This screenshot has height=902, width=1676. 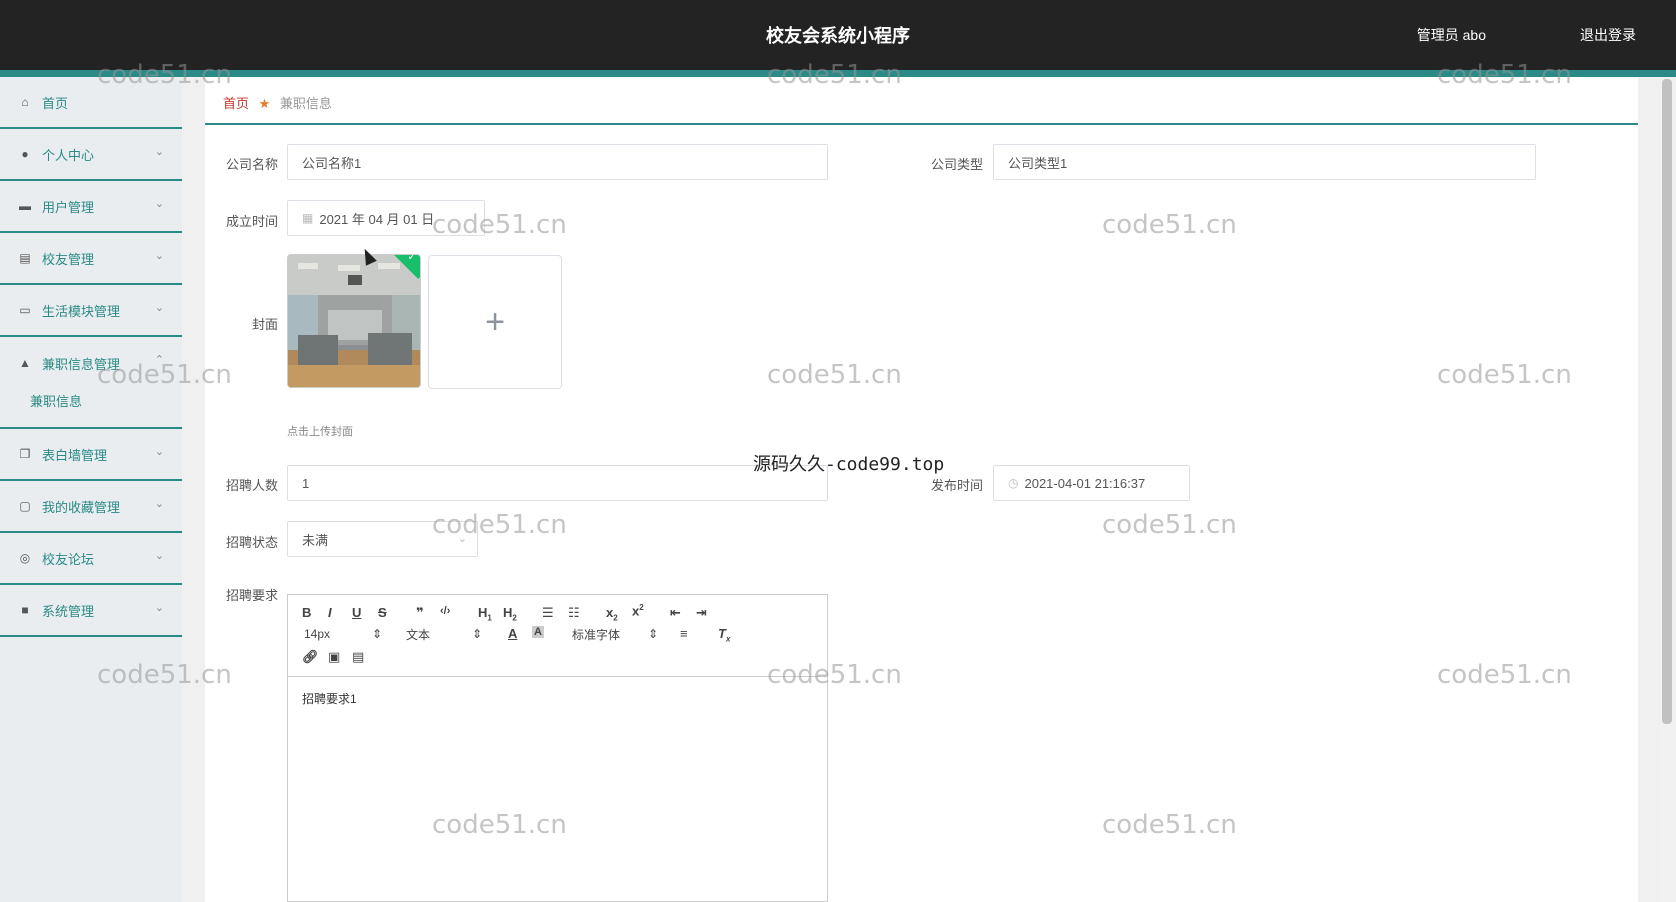 What do you see at coordinates (838, 73) in the screenshot?
I see `header-divider` at bounding box center [838, 73].